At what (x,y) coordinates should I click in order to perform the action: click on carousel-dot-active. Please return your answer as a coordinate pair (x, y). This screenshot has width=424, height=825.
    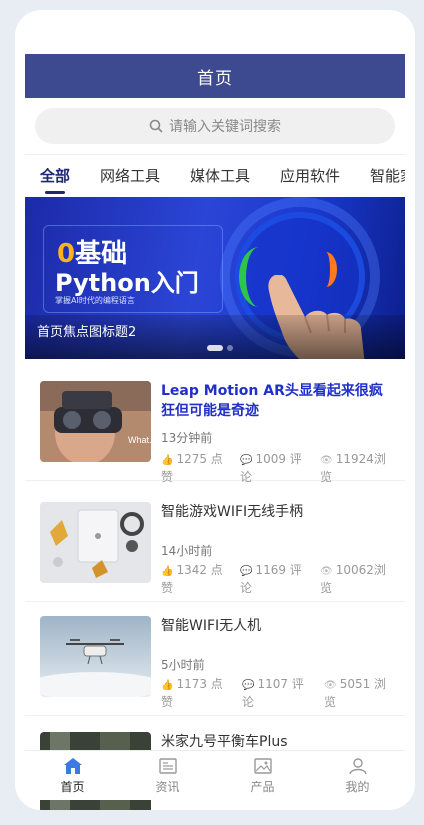
    Looking at the image, I should click on (215, 348).